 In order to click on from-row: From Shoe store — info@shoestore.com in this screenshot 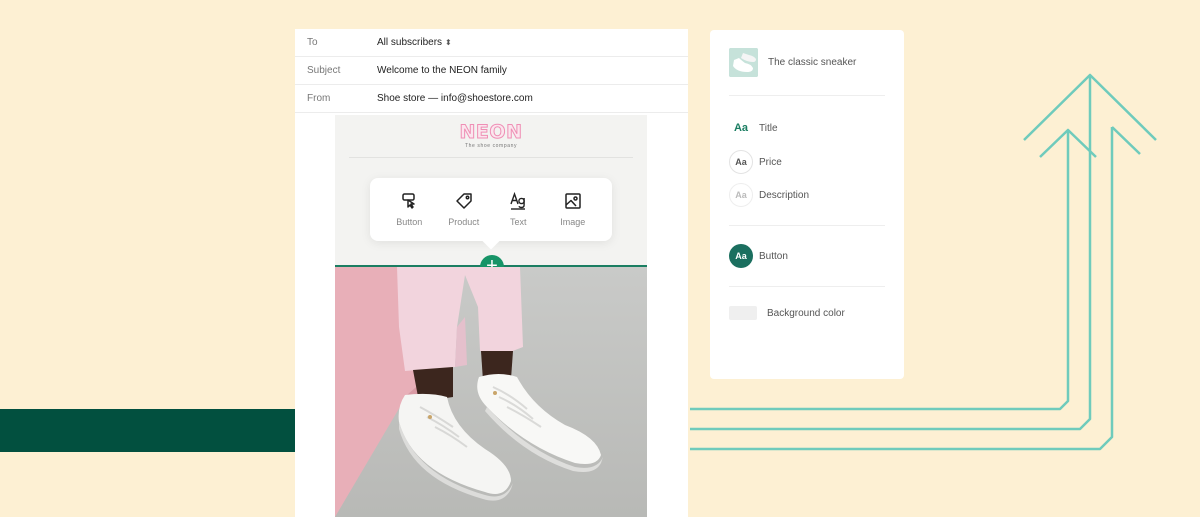, I will do `click(491, 99)`.